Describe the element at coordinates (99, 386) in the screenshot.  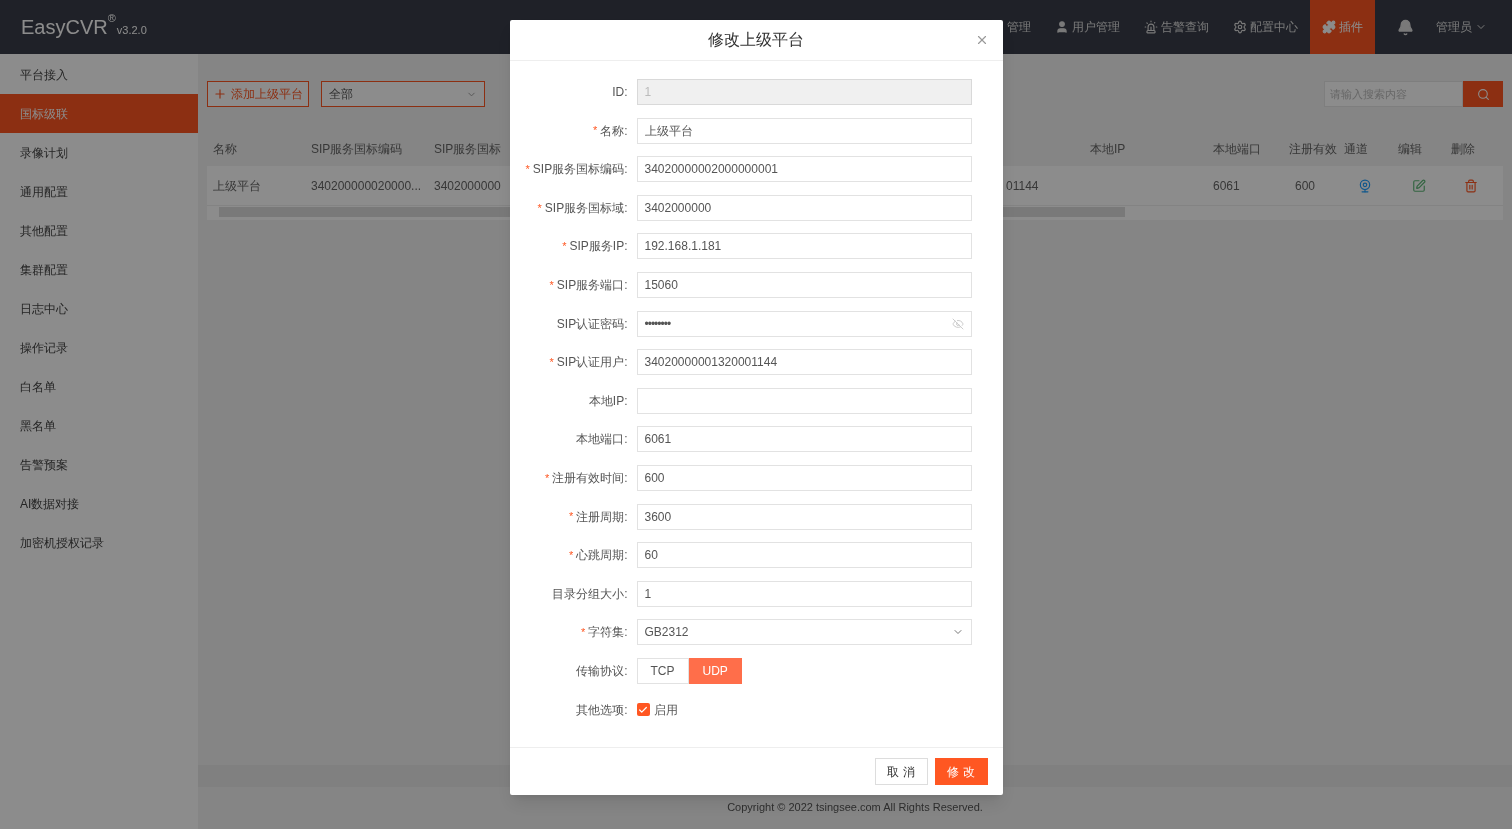
I see `sidebar-item: 白名单` at that location.